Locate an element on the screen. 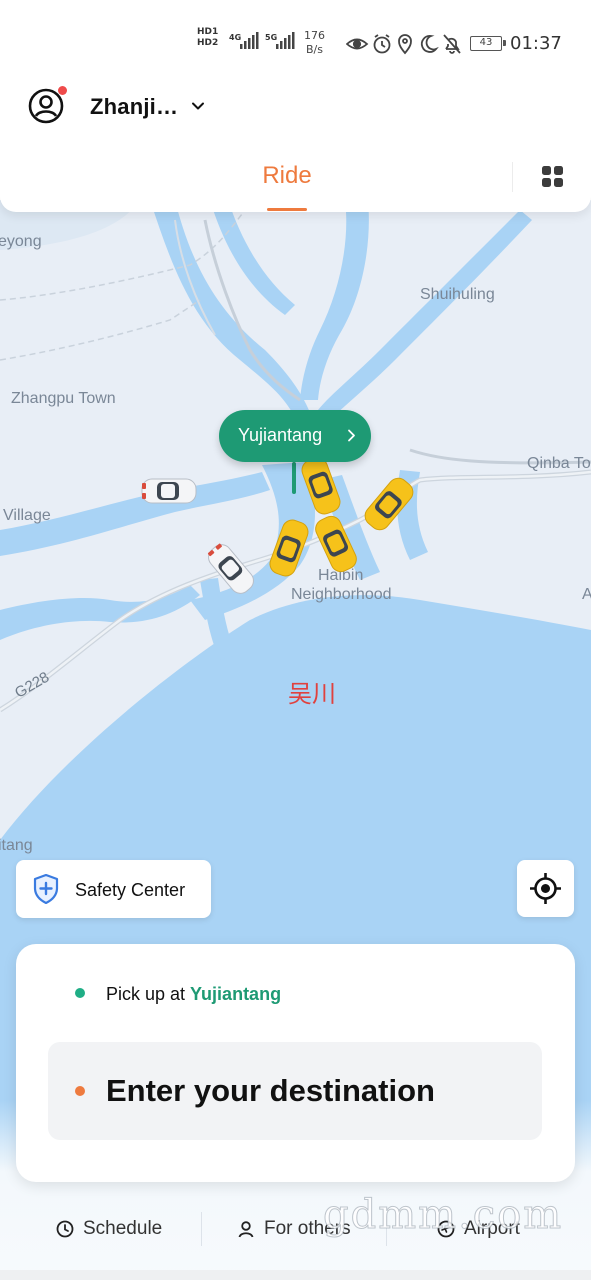 The width and height of the screenshot is (591, 1280). pickup-pin-stem is located at coordinates (294, 478).